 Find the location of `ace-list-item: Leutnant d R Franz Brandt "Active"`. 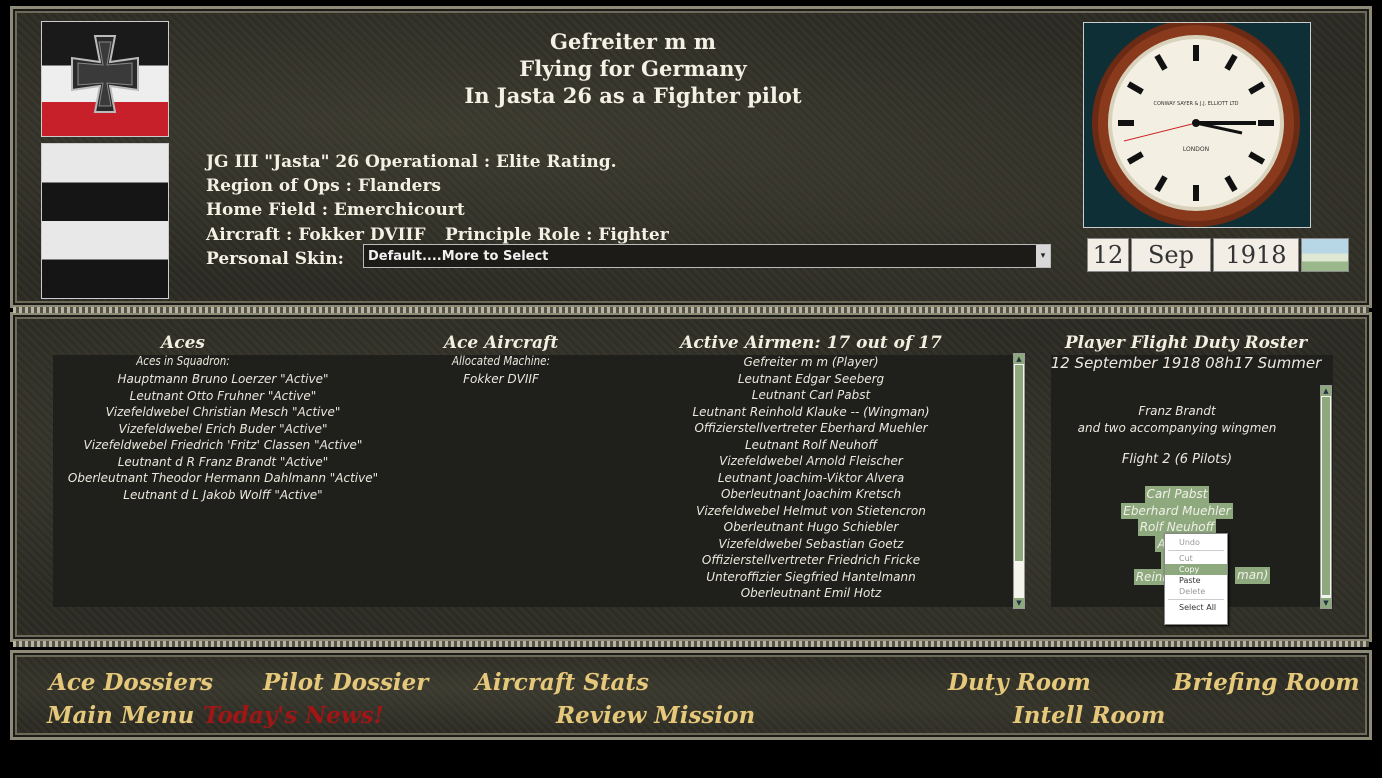

ace-list-item: Leutnant d R Franz Brandt "Active" is located at coordinates (223, 461).